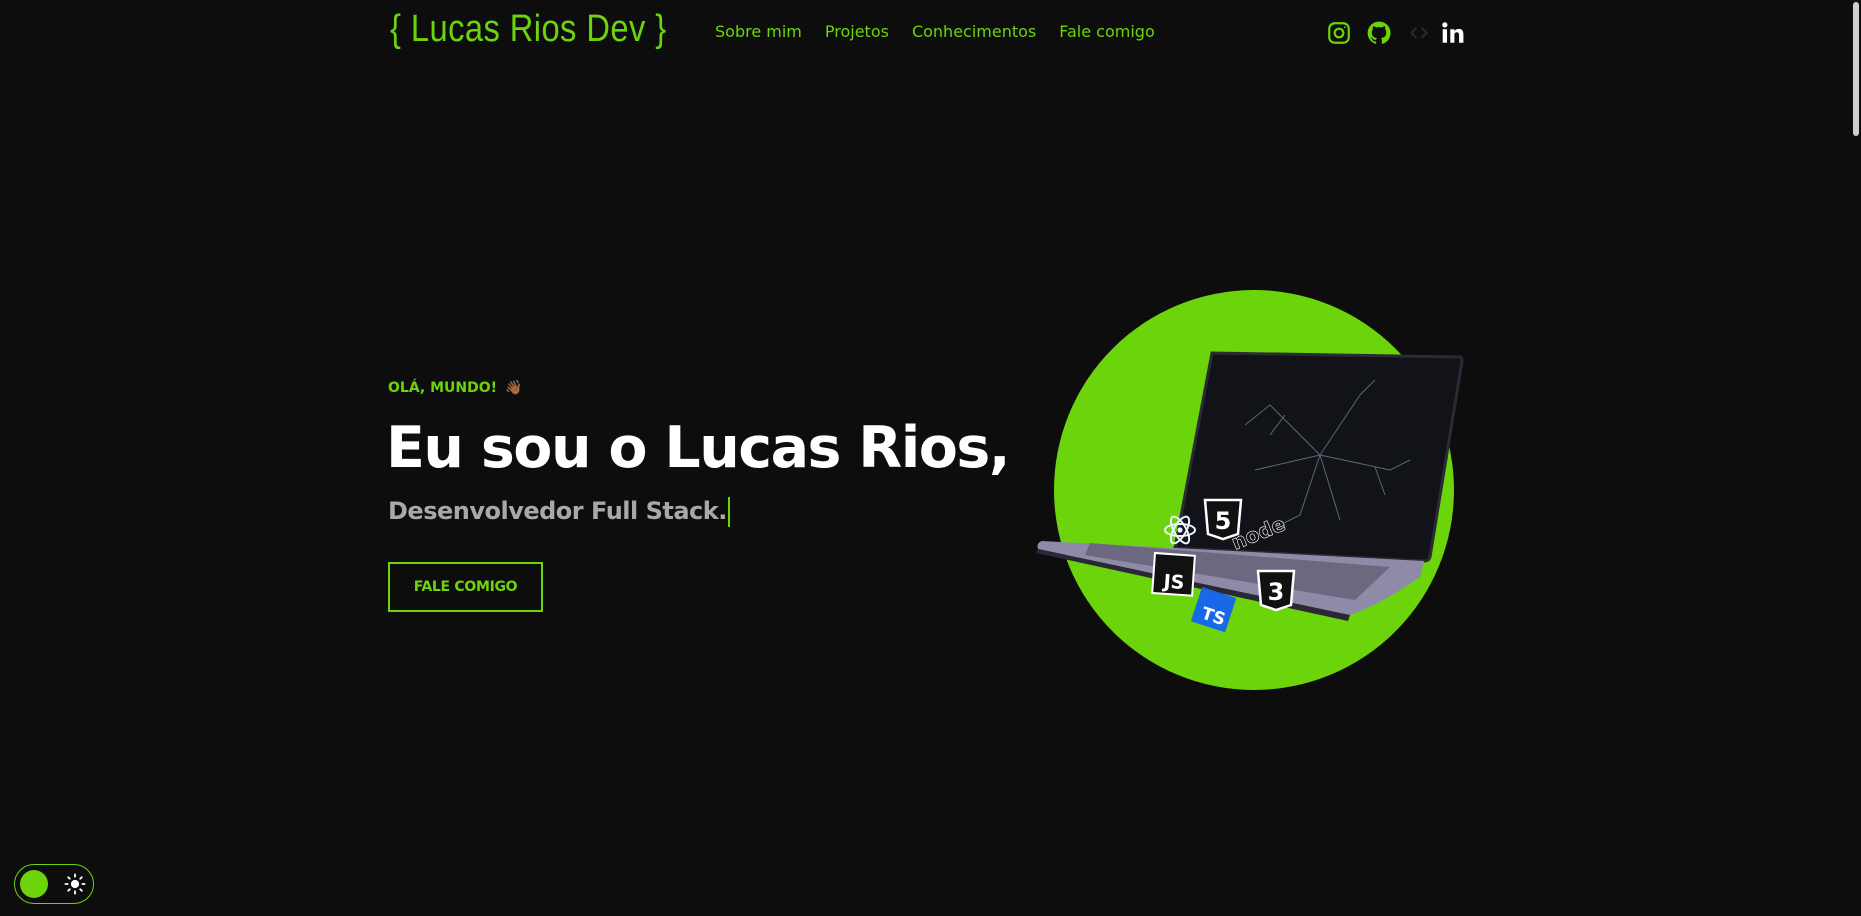 The image size is (1861, 916). Describe the element at coordinates (1453, 33) in the screenshot. I see `linkedin-icon` at that location.